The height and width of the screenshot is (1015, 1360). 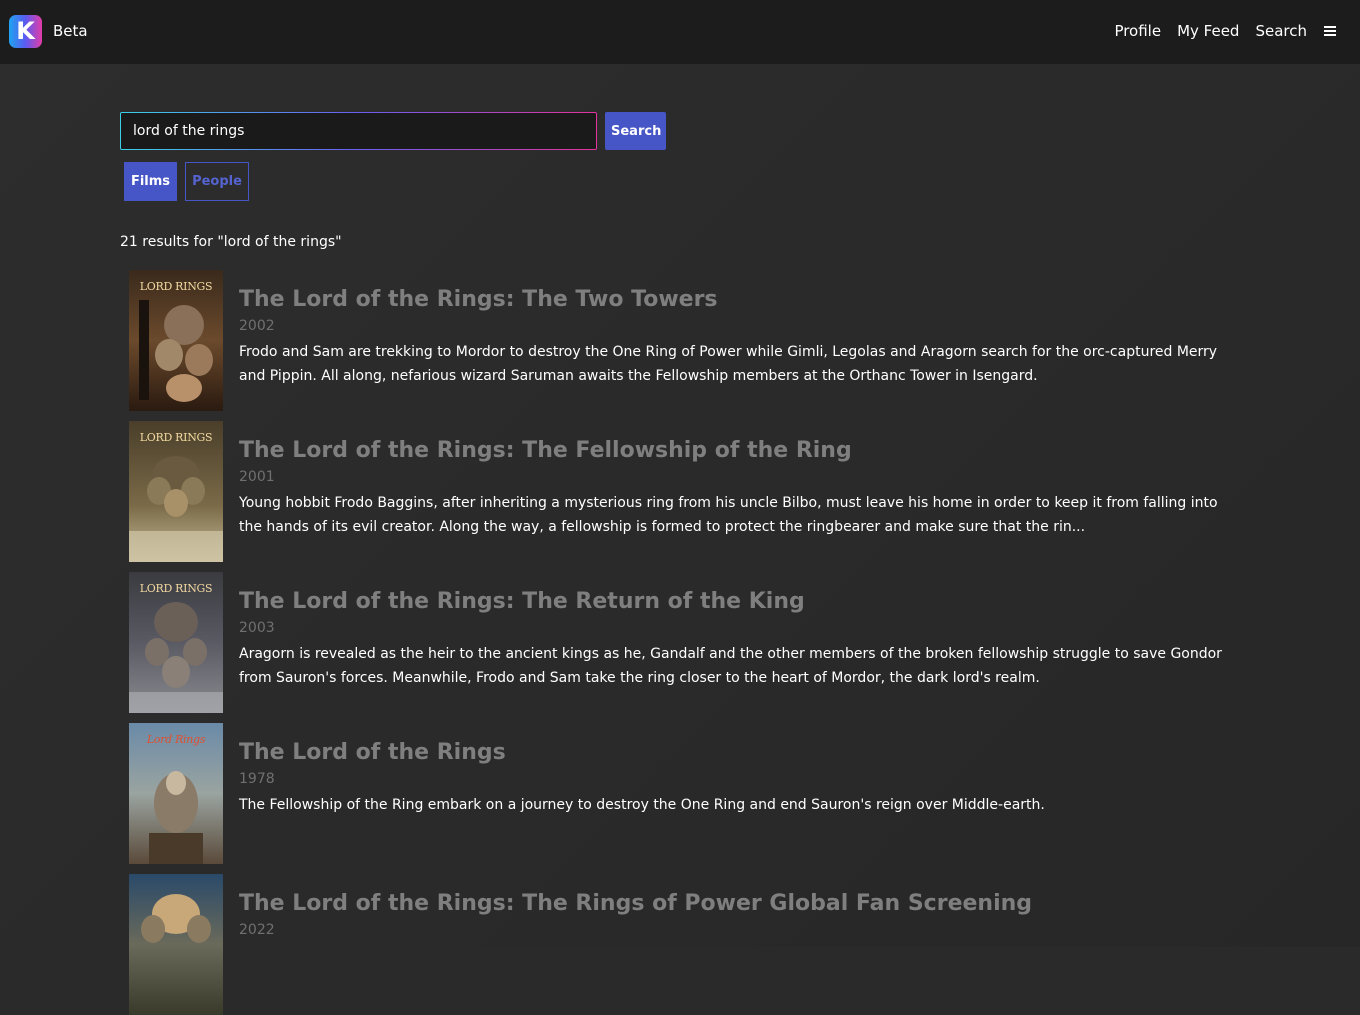 I want to click on nav-links: Profile My Feed Search, so click(x=1210, y=31).